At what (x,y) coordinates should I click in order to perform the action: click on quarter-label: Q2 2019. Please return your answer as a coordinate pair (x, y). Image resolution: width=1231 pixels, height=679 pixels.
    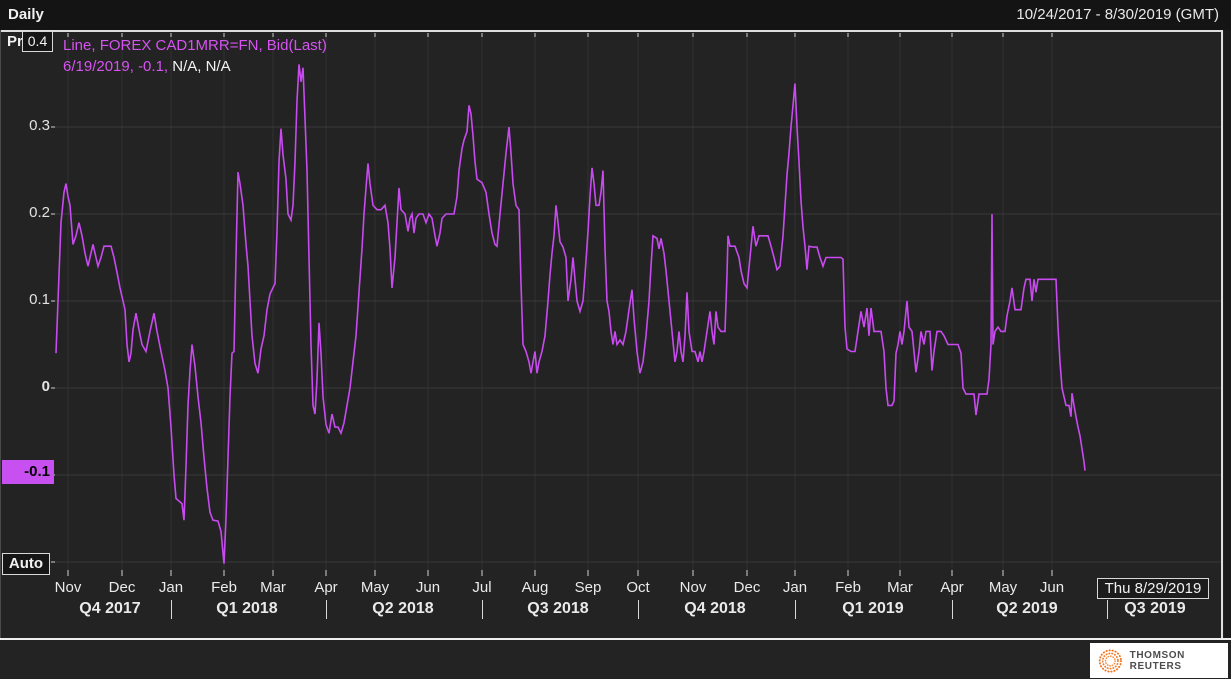
    Looking at the image, I should click on (1027, 608).